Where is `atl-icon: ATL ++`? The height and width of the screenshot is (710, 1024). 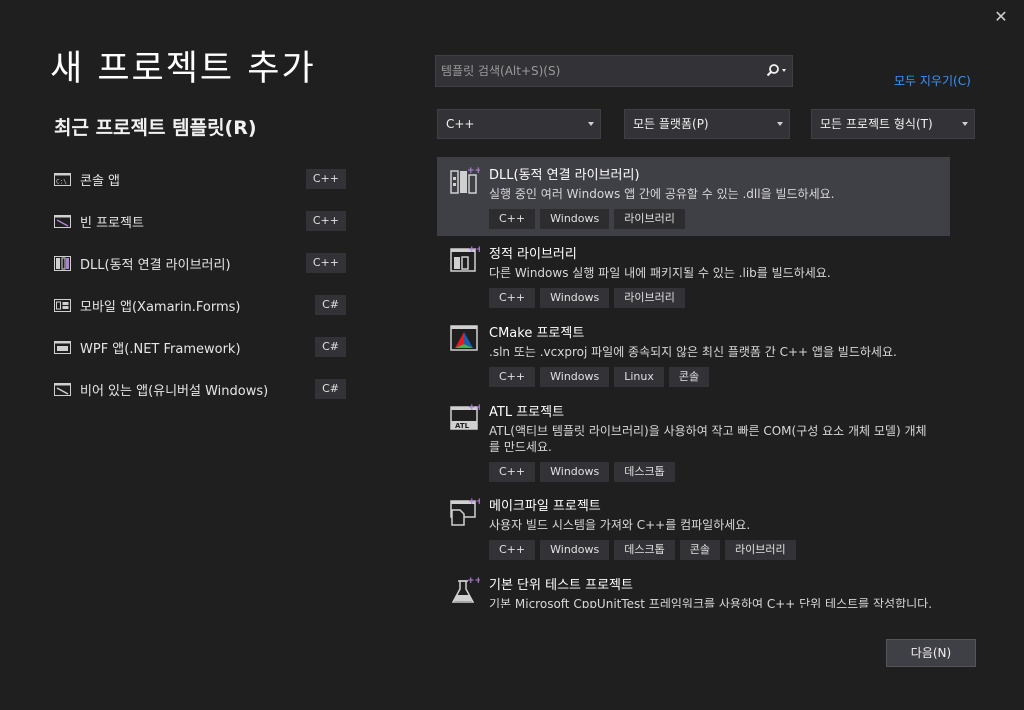
atl-icon: ATL ++ is located at coordinates (465, 416).